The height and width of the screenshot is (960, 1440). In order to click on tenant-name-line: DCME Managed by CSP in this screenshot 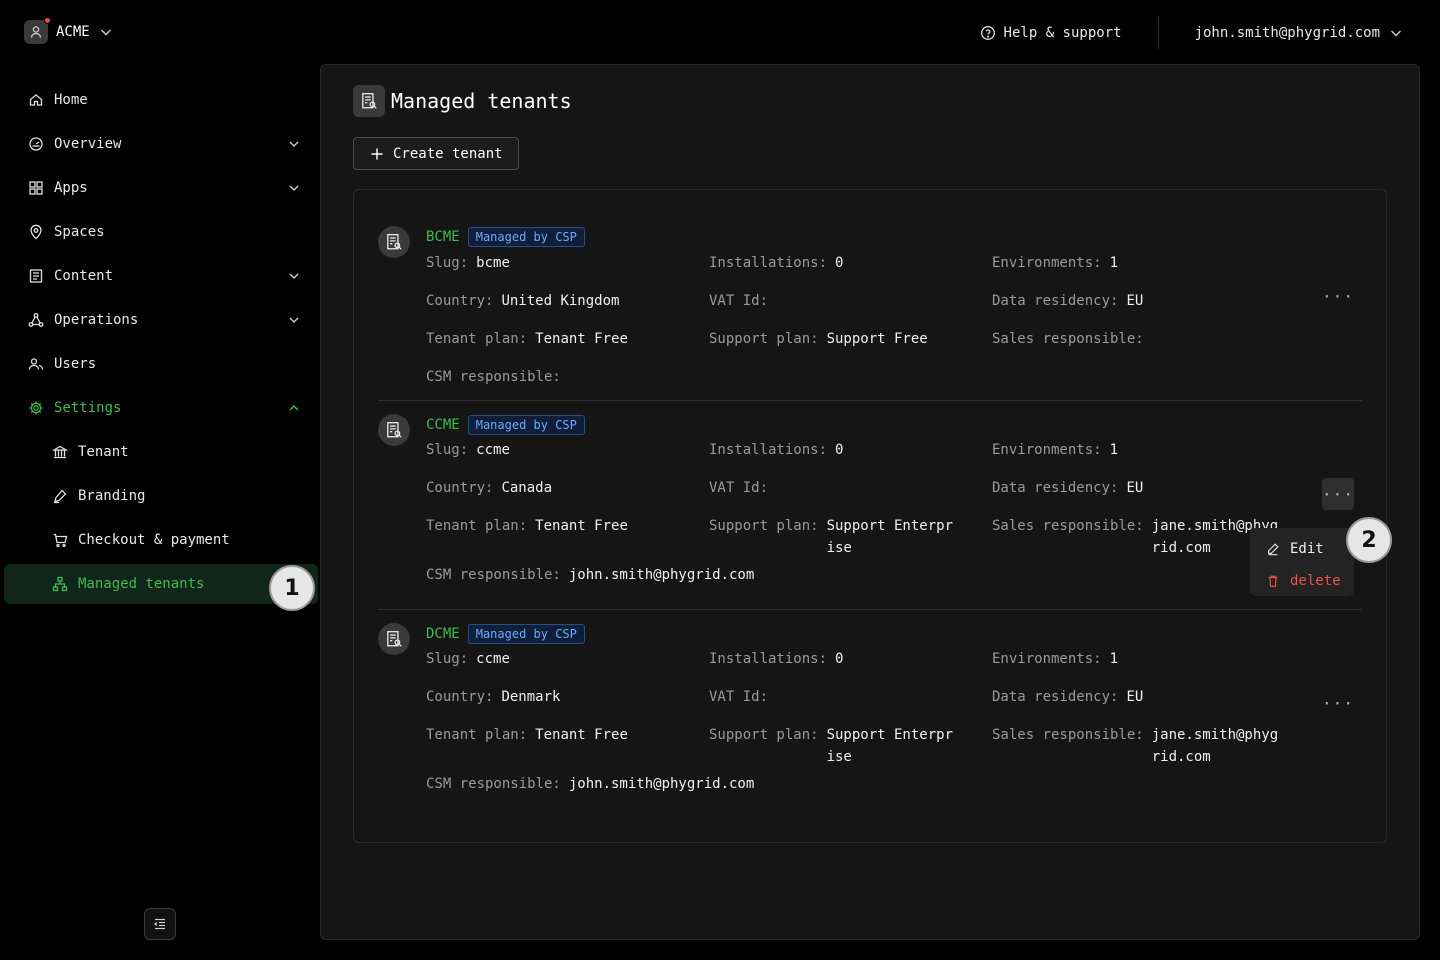, I will do `click(505, 634)`.